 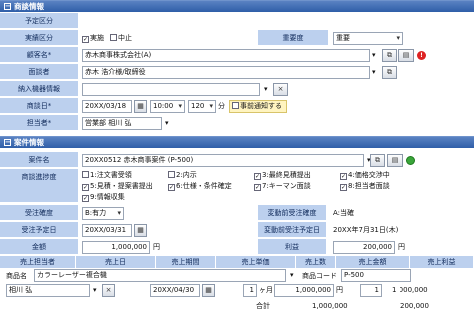 I want to click on status-icon, so click(x=410, y=161).